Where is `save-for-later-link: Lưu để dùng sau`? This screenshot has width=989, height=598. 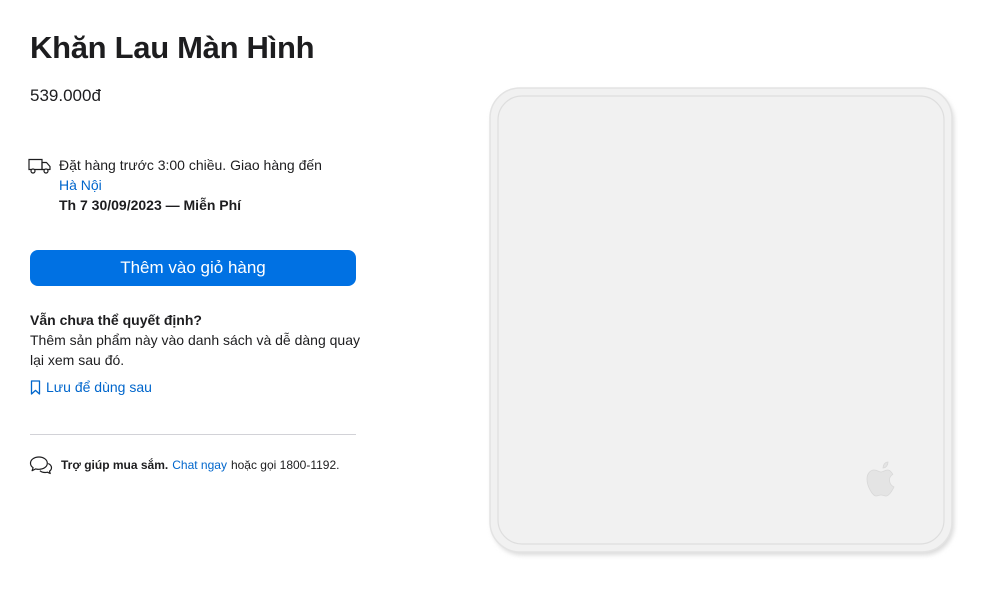 save-for-later-link: Lưu để dùng sau is located at coordinates (91, 387).